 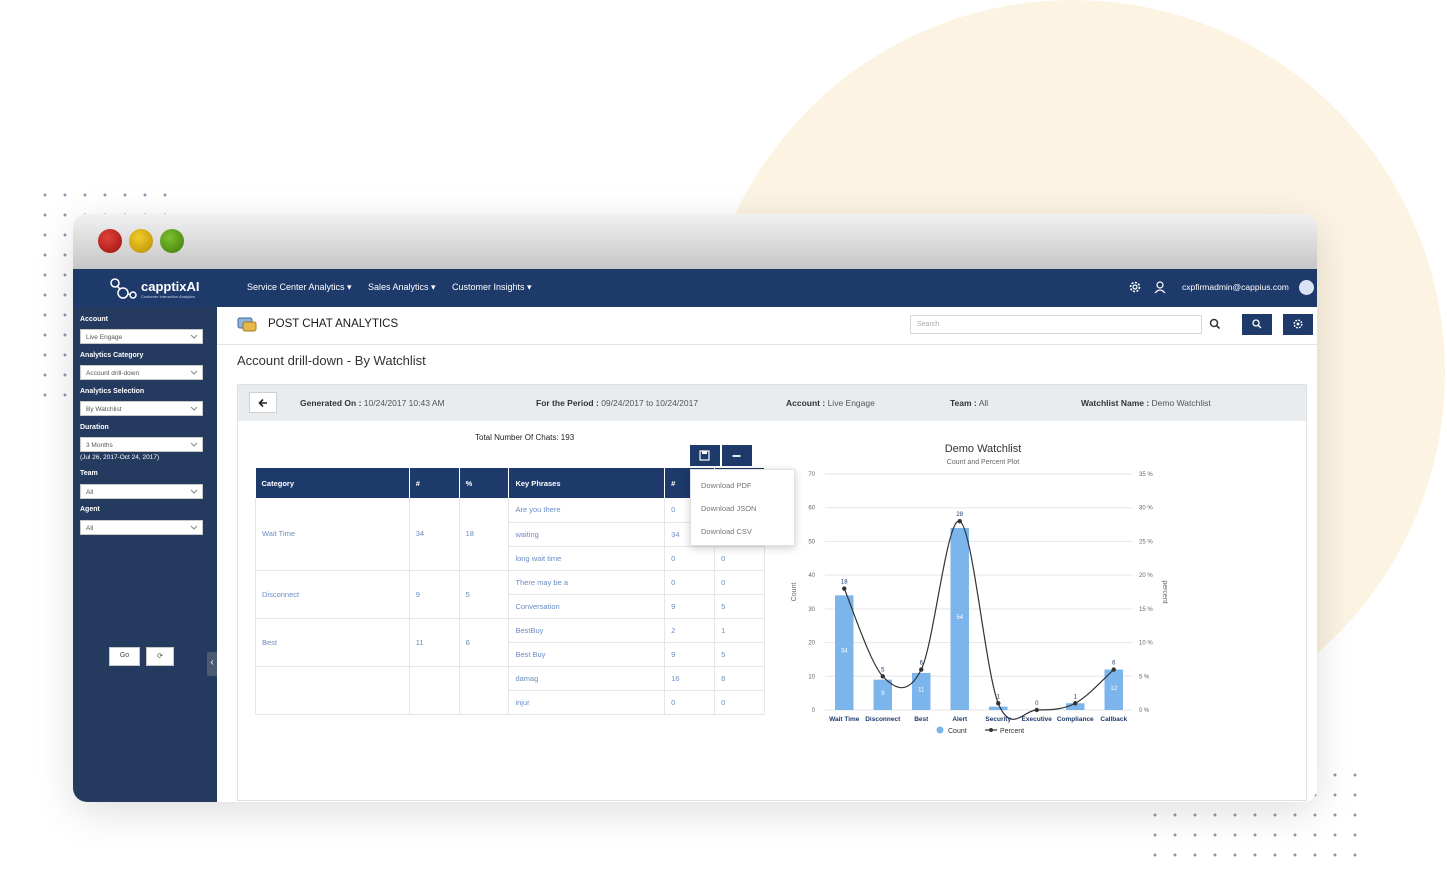 I want to click on y2-tick-label: 20 %, so click(x=1146, y=576).